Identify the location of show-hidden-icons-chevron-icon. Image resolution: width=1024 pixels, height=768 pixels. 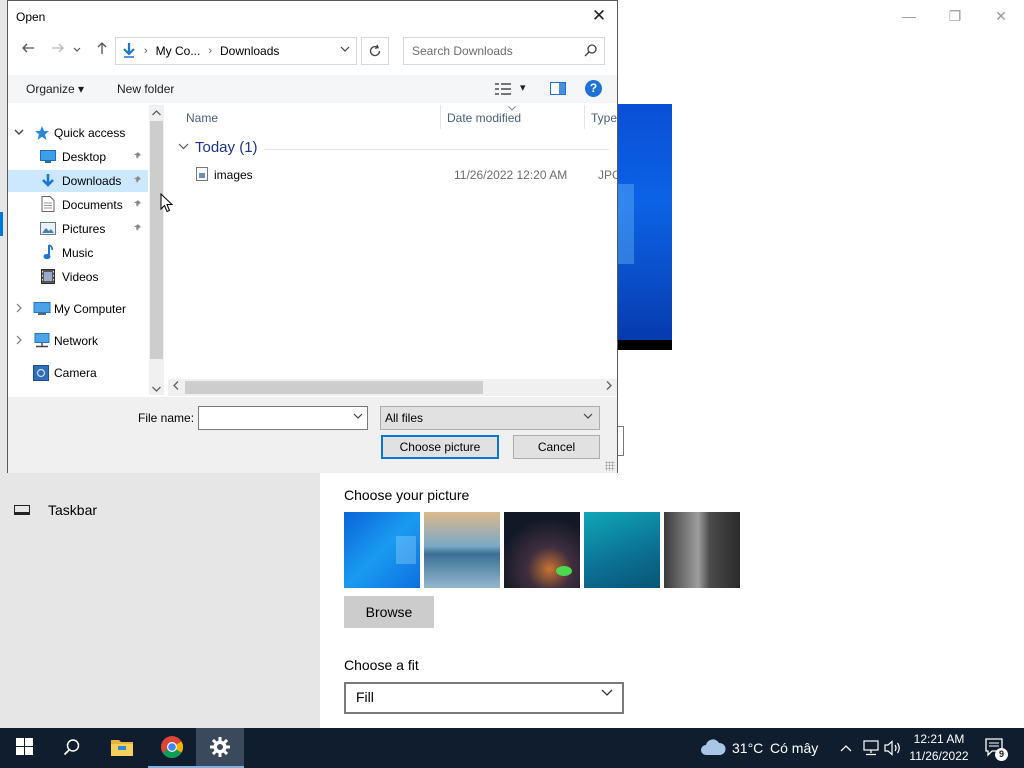
(846, 749).